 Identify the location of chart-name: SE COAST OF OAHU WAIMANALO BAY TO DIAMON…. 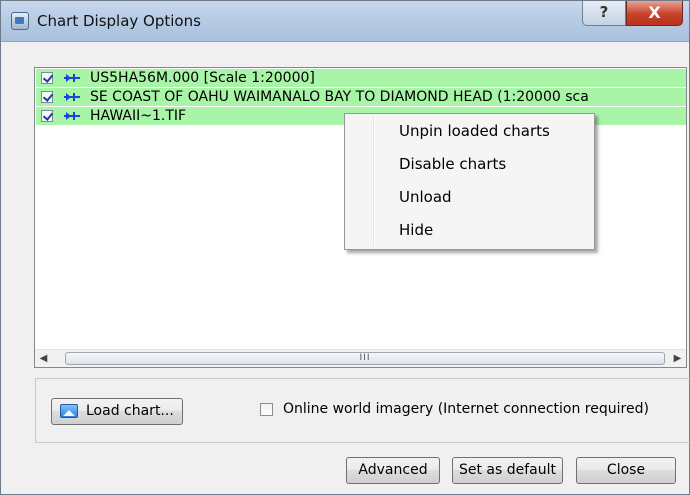
(339, 97).